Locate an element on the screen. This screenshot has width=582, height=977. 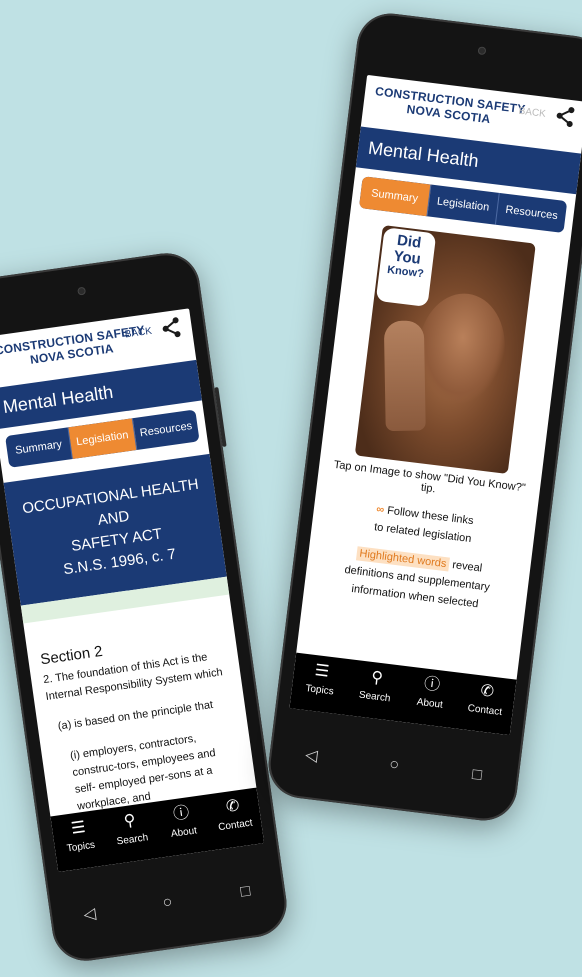
did-you-know-image: Did You Know? is located at coordinates (445, 349).